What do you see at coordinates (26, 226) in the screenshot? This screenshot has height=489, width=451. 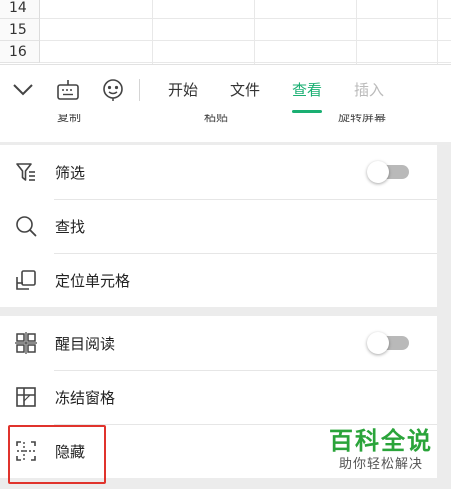 I see `search-icon` at bounding box center [26, 226].